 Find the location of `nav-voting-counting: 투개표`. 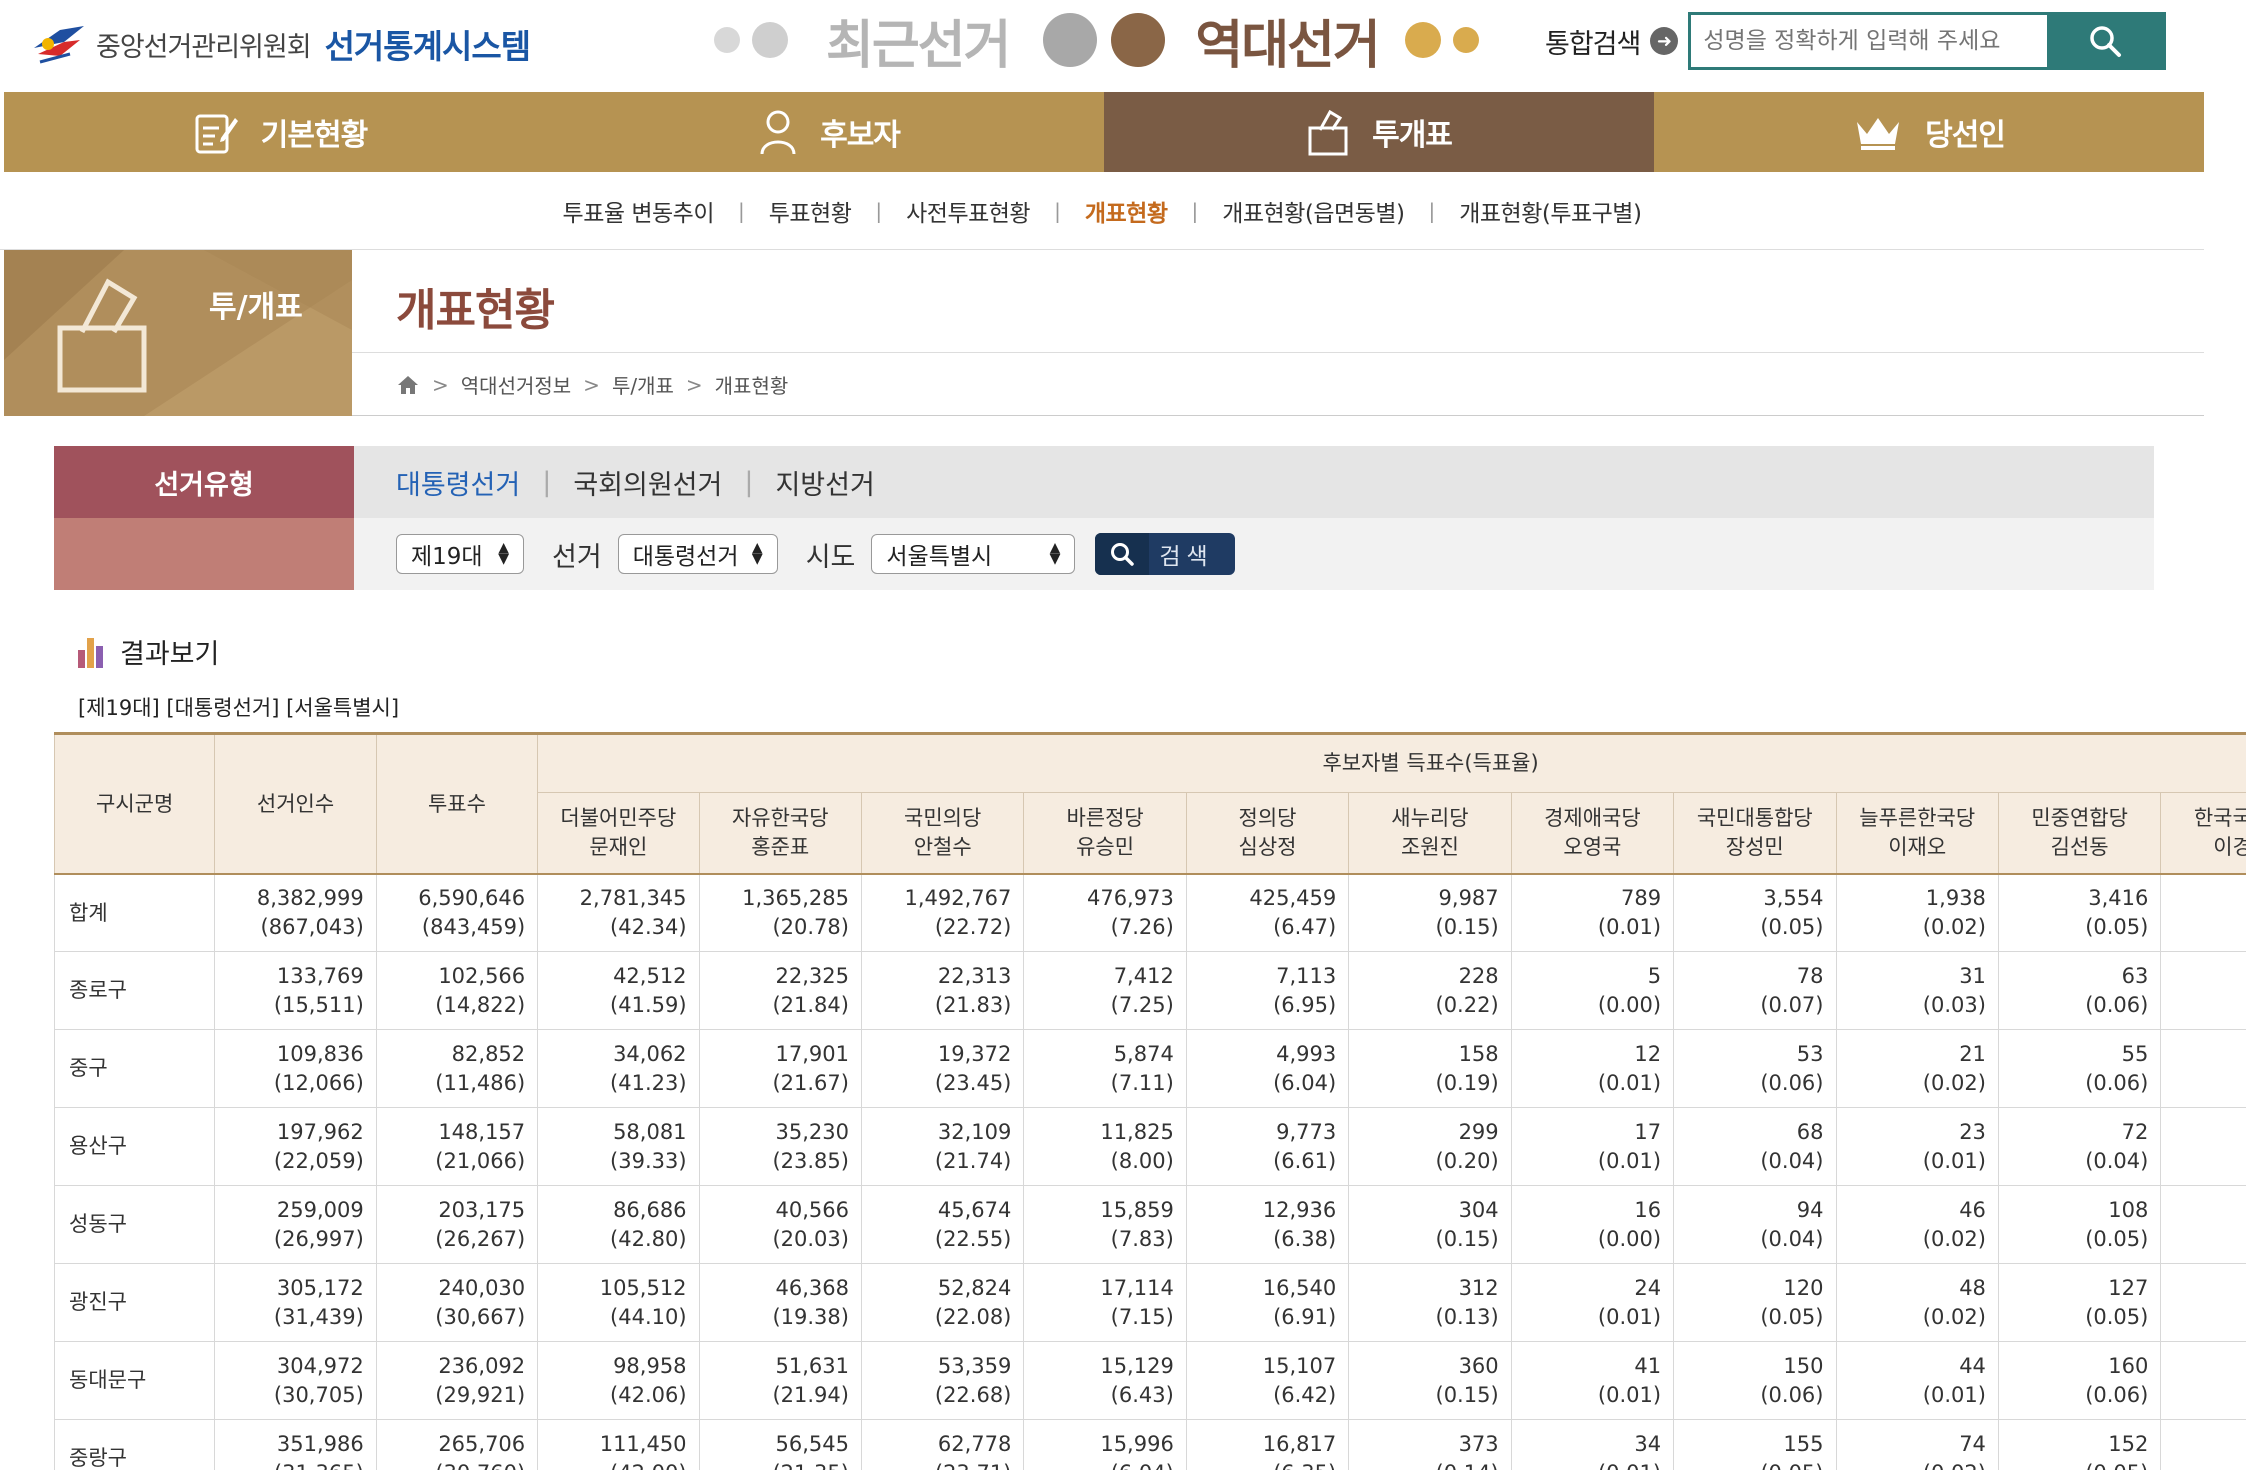

nav-voting-counting: 투개표 is located at coordinates (1379, 132).